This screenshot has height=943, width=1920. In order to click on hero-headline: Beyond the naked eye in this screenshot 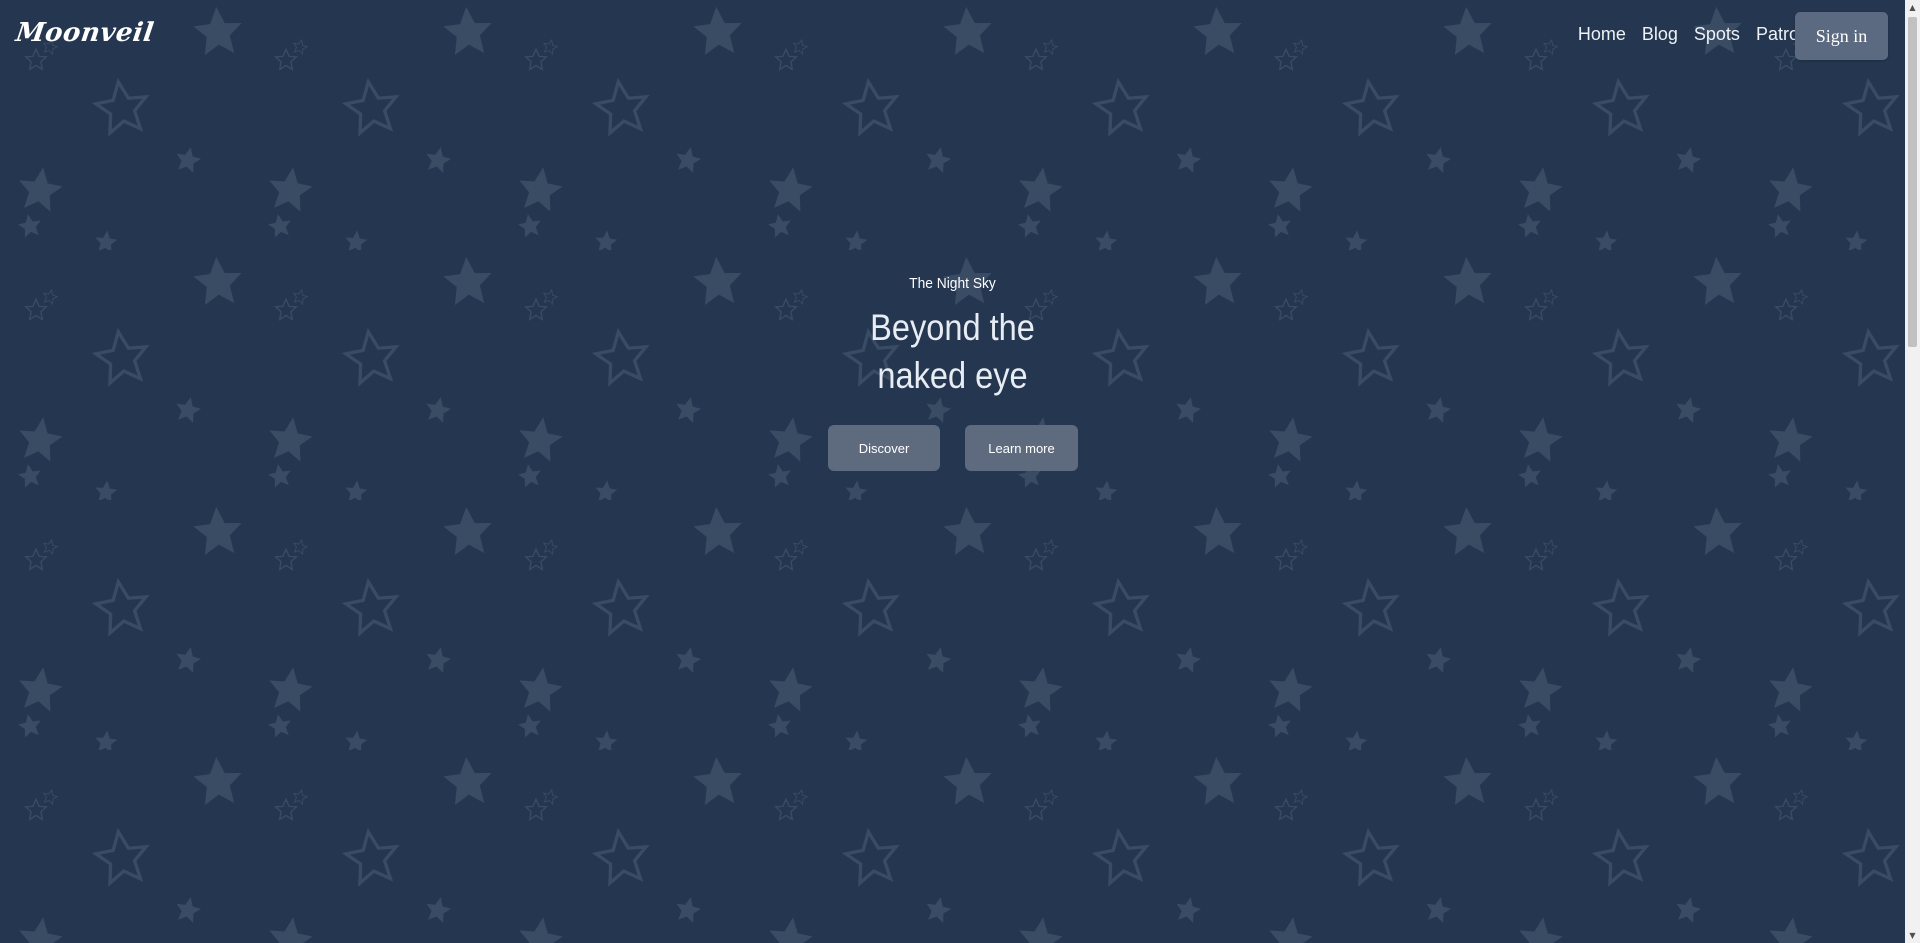, I will do `click(952, 352)`.